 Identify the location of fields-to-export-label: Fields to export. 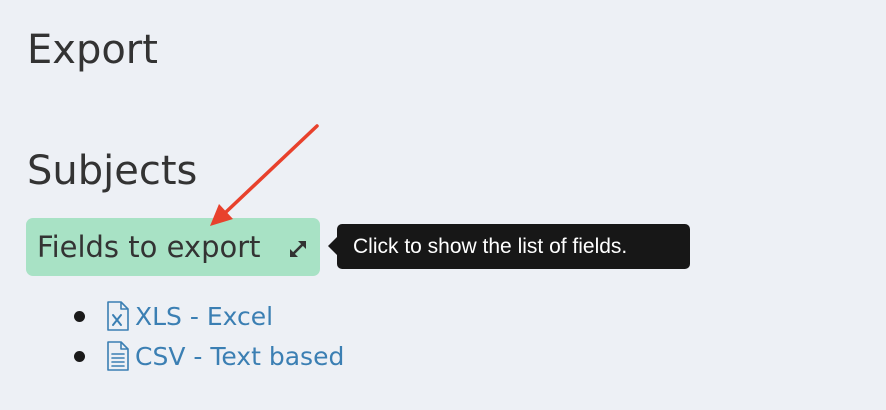
(149, 246).